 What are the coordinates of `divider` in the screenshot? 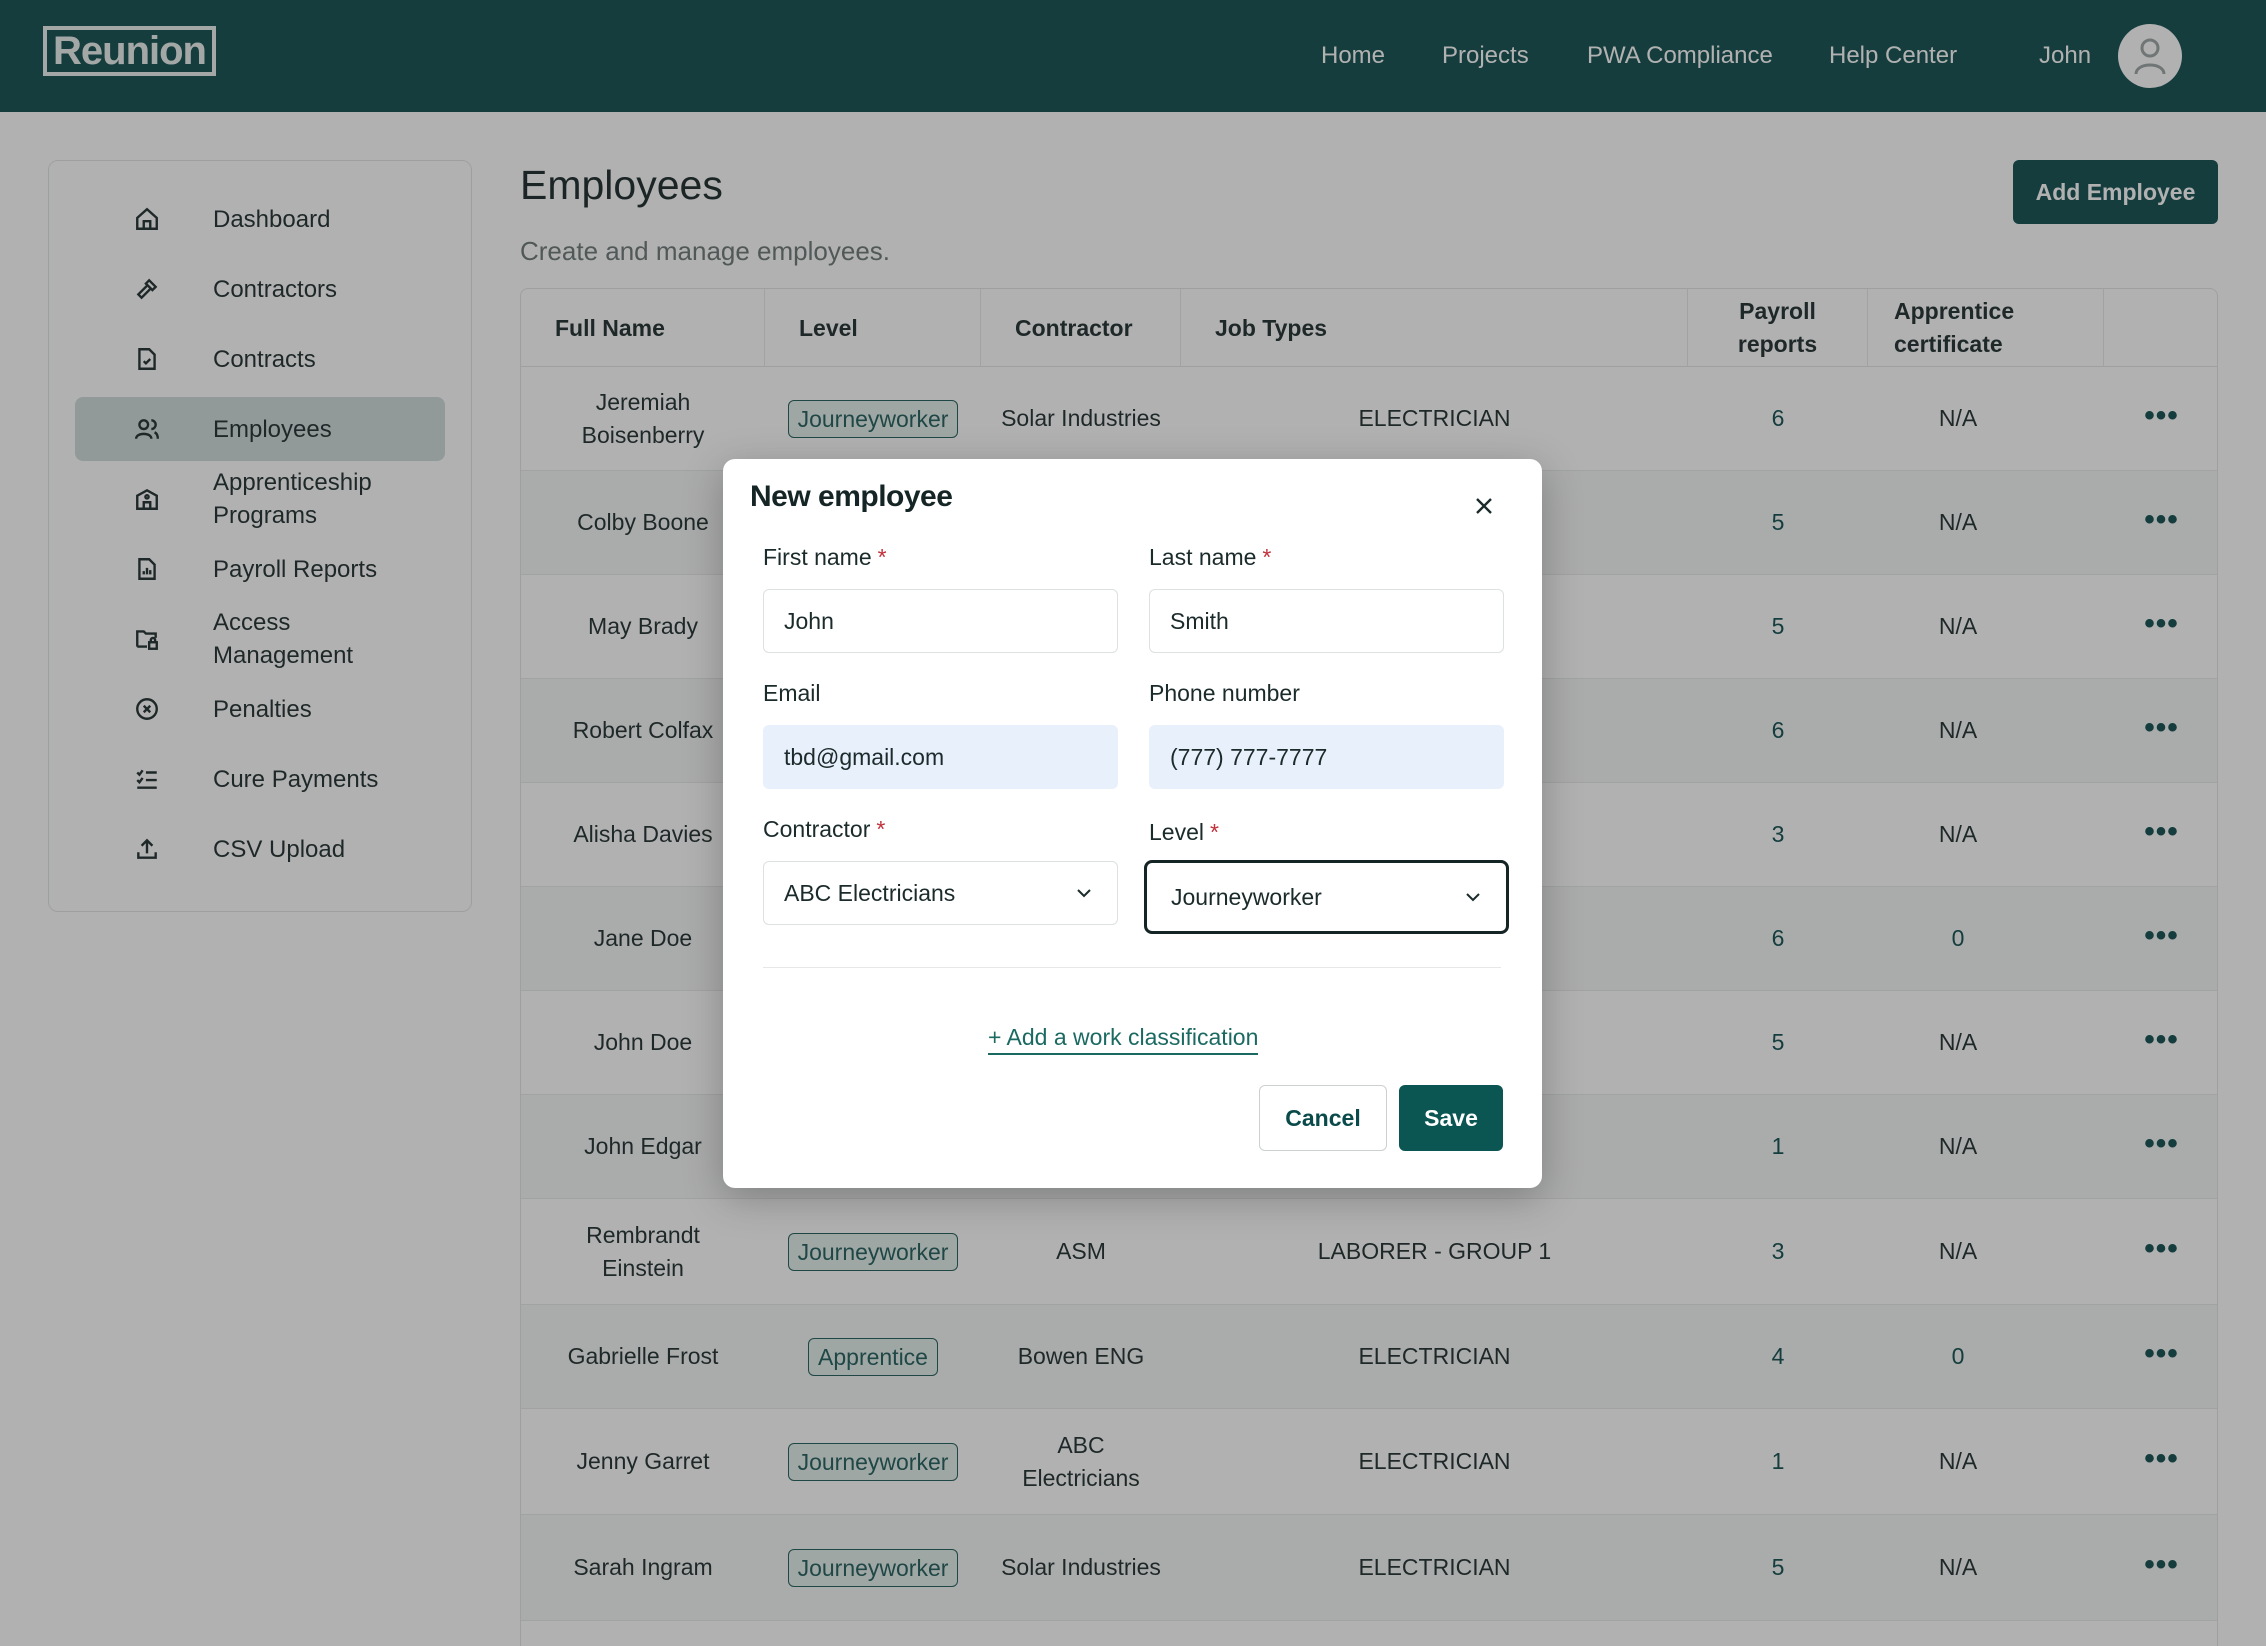 It's located at (1132, 967).